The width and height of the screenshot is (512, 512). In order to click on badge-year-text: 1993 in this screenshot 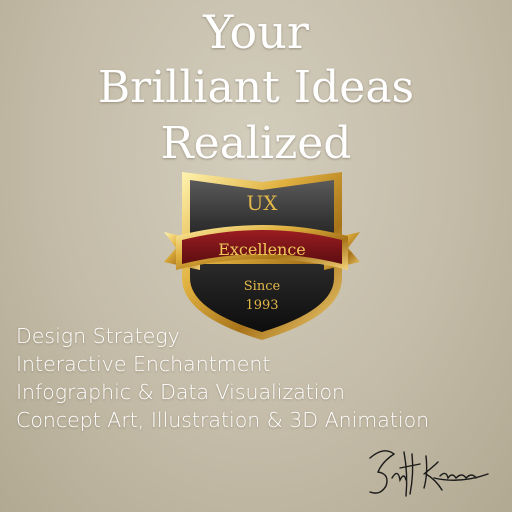, I will do `click(261, 305)`.